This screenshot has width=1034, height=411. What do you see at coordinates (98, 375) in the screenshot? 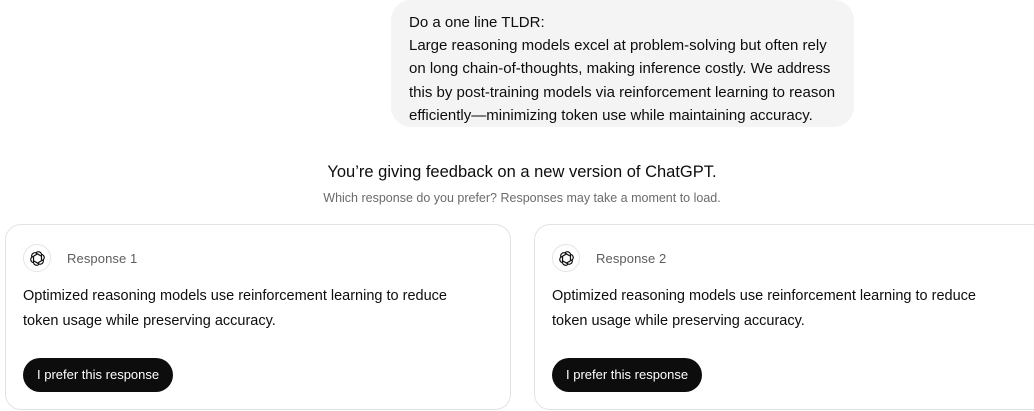
I see `prefer-response-1-button: I prefer this response` at bounding box center [98, 375].